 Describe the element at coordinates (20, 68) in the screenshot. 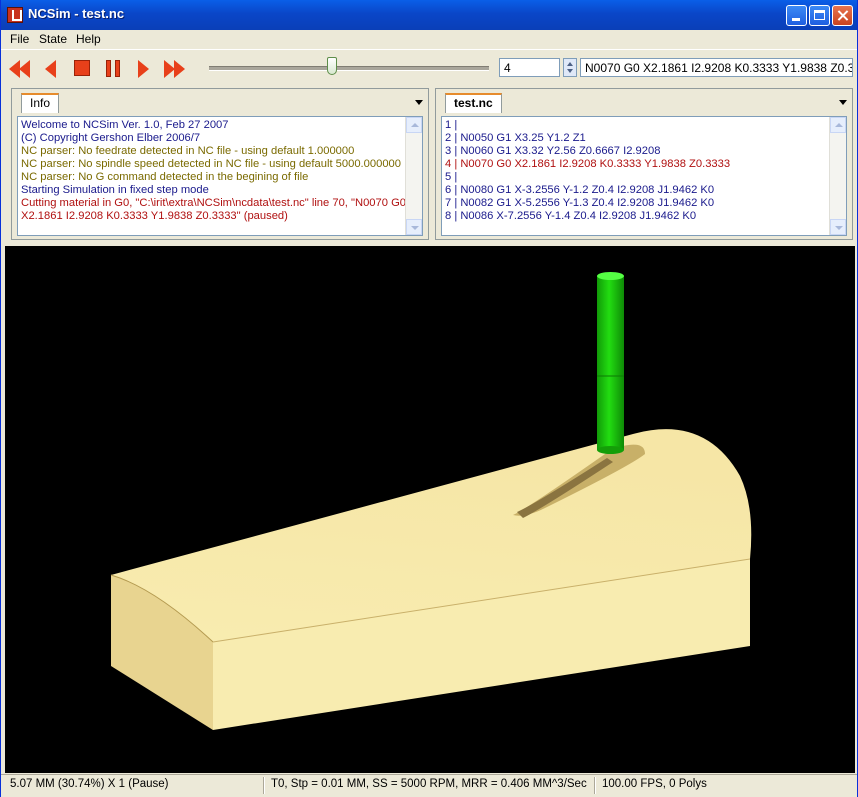

I see `fast-rewind-button` at that location.